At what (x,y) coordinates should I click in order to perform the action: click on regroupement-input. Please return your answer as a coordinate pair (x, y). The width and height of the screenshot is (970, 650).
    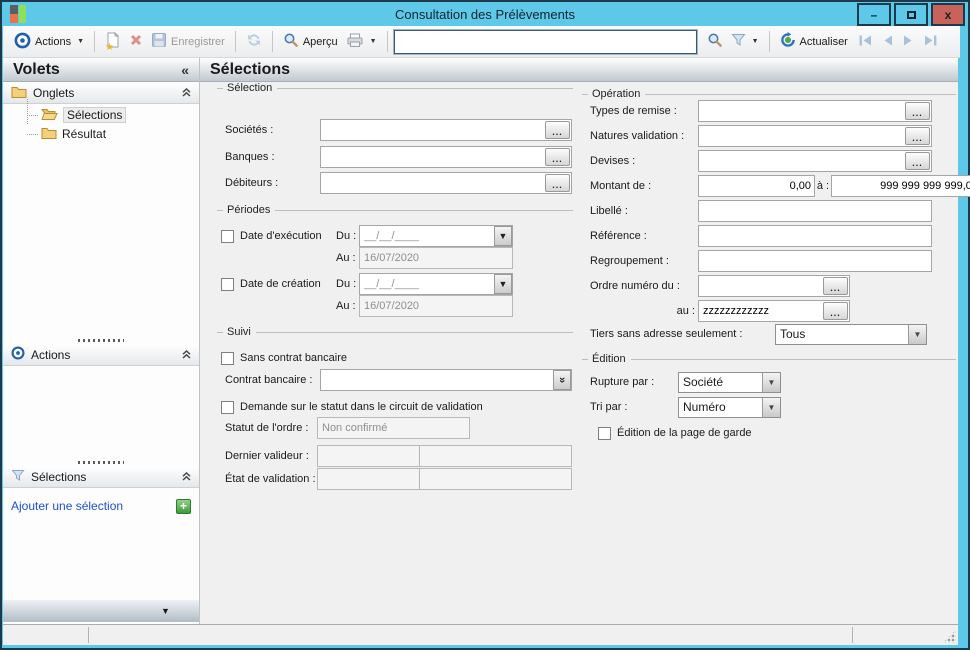
    Looking at the image, I should click on (815, 261).